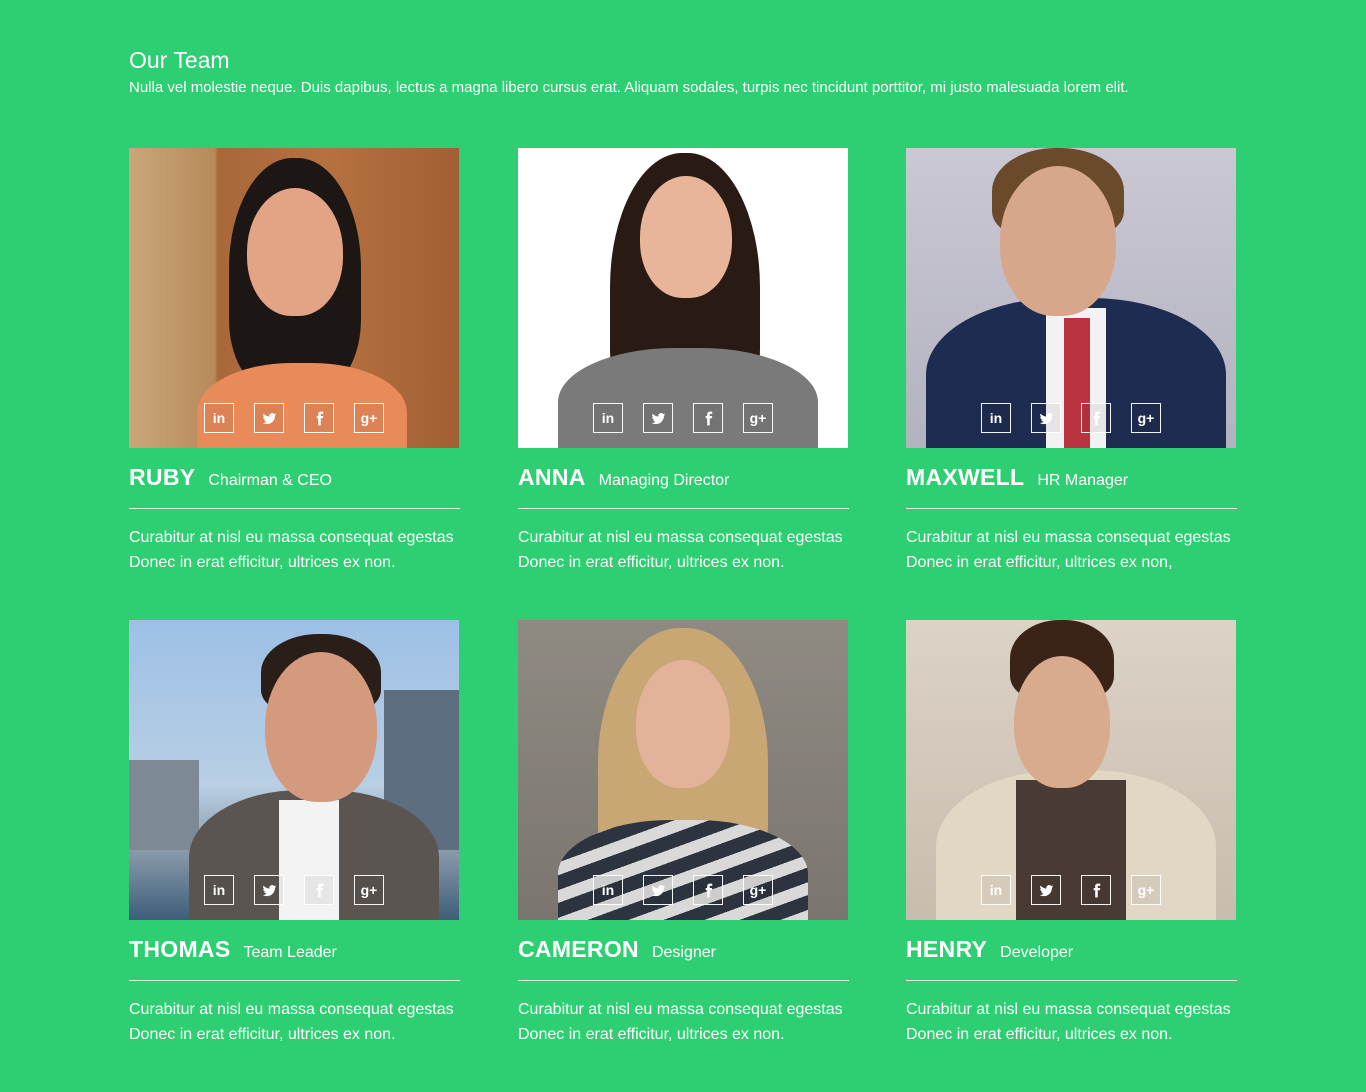 This screenshot has height=1092, width=1366. I want to click on member-role: Managing Director, so click(664, 480).